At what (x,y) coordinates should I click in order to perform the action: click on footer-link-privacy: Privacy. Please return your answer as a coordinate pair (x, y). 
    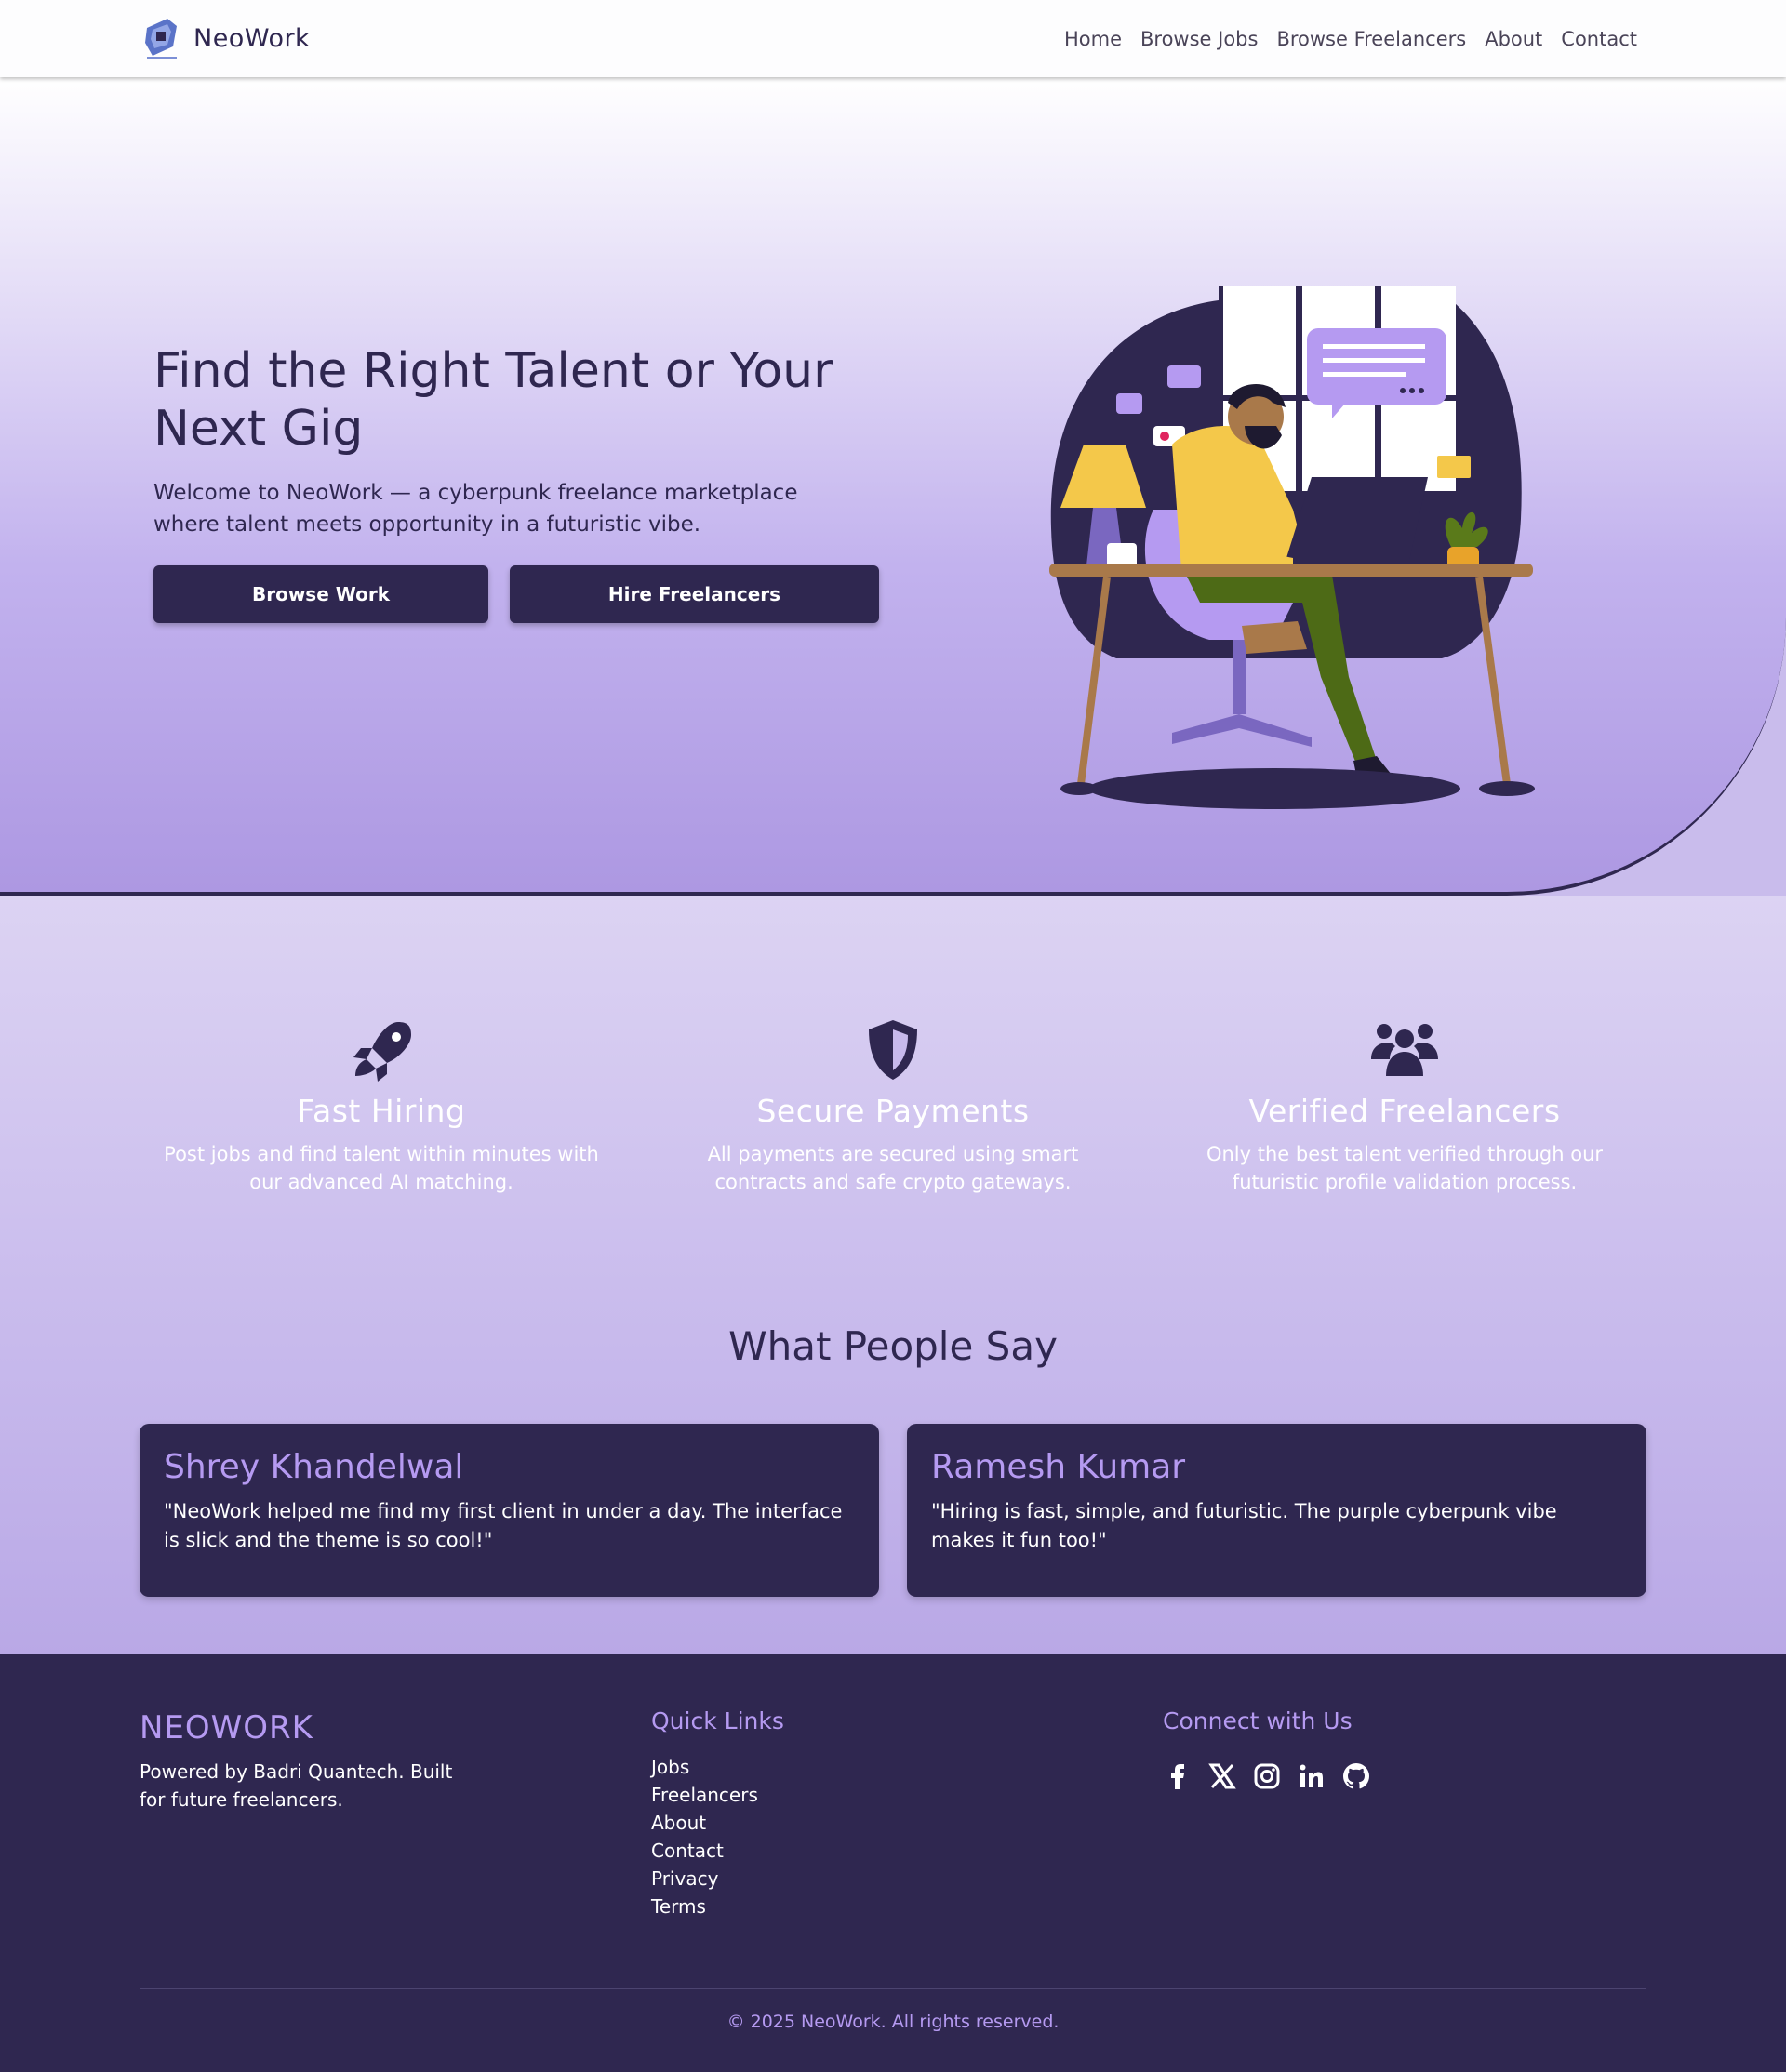
    Looking at the image, I should click on (684, 1878).